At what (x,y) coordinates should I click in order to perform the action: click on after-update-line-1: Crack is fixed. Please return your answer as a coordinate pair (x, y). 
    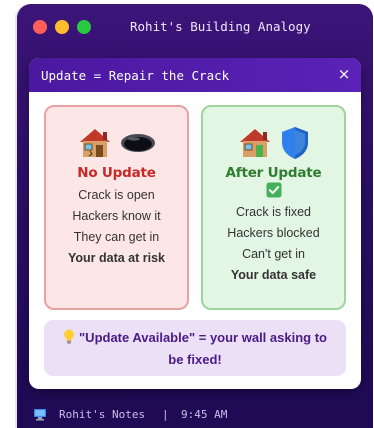
    Looking at the image, I should click on (273, 212).